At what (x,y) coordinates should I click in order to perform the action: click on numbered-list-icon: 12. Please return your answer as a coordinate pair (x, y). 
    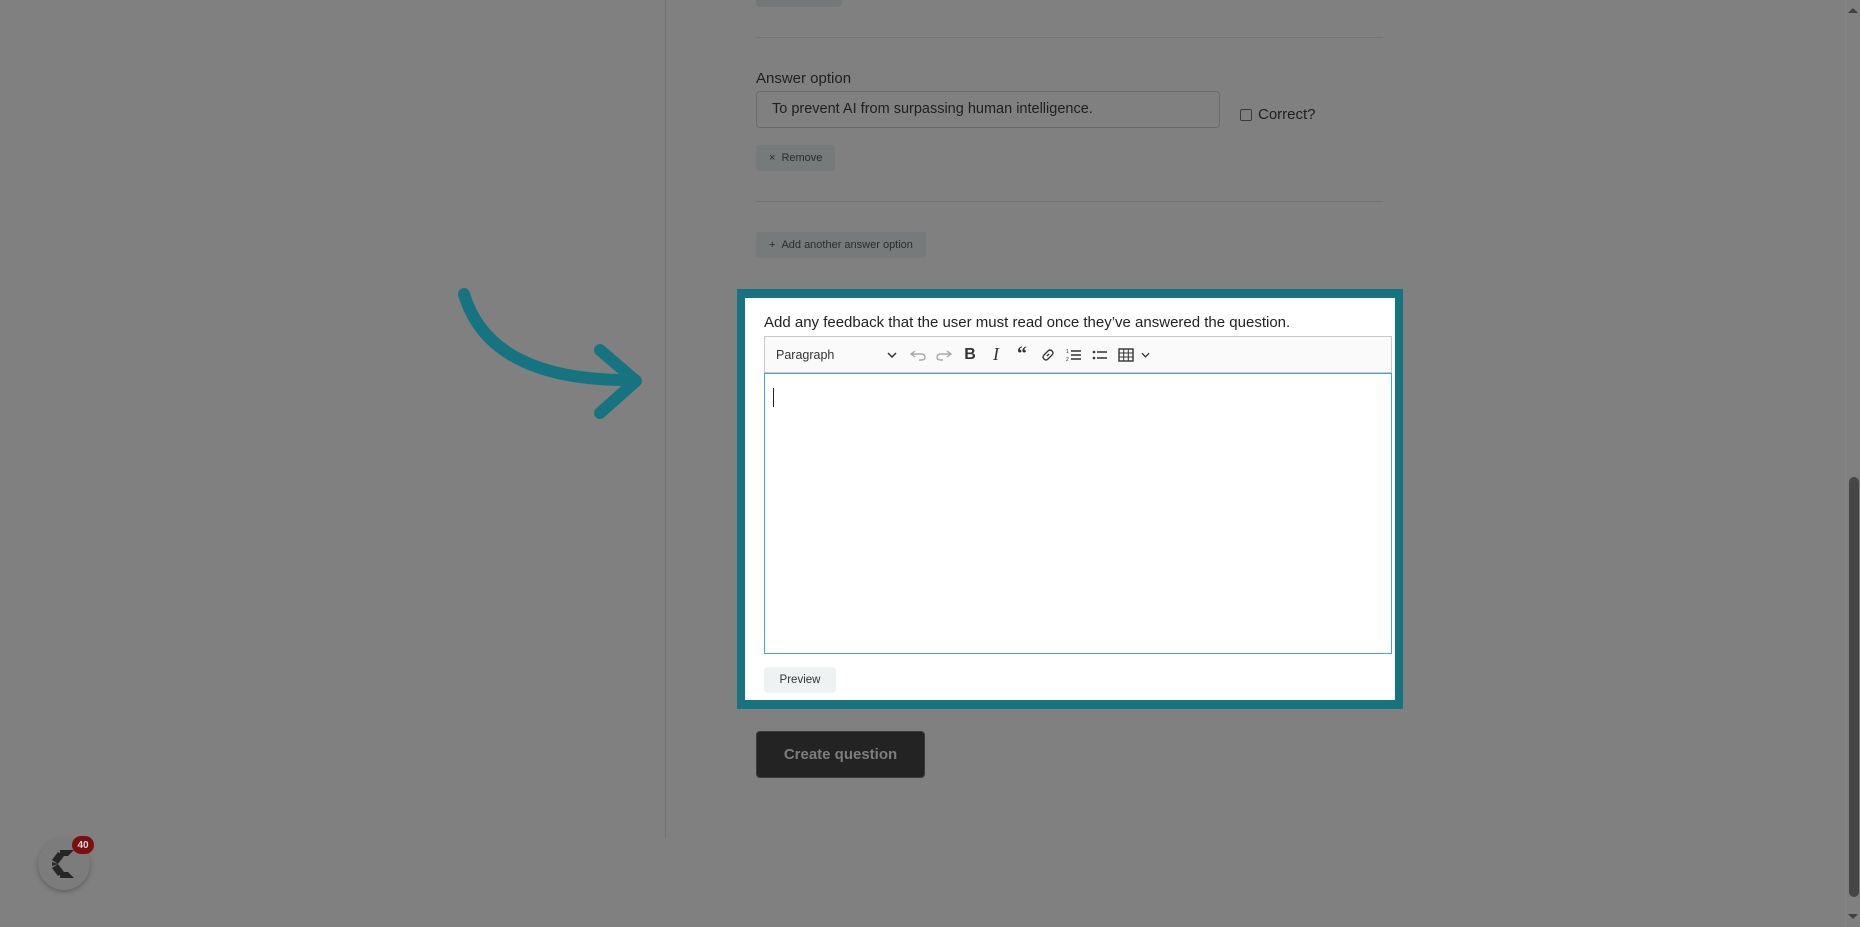
    Looking at the image, I should click on (1074, 355).